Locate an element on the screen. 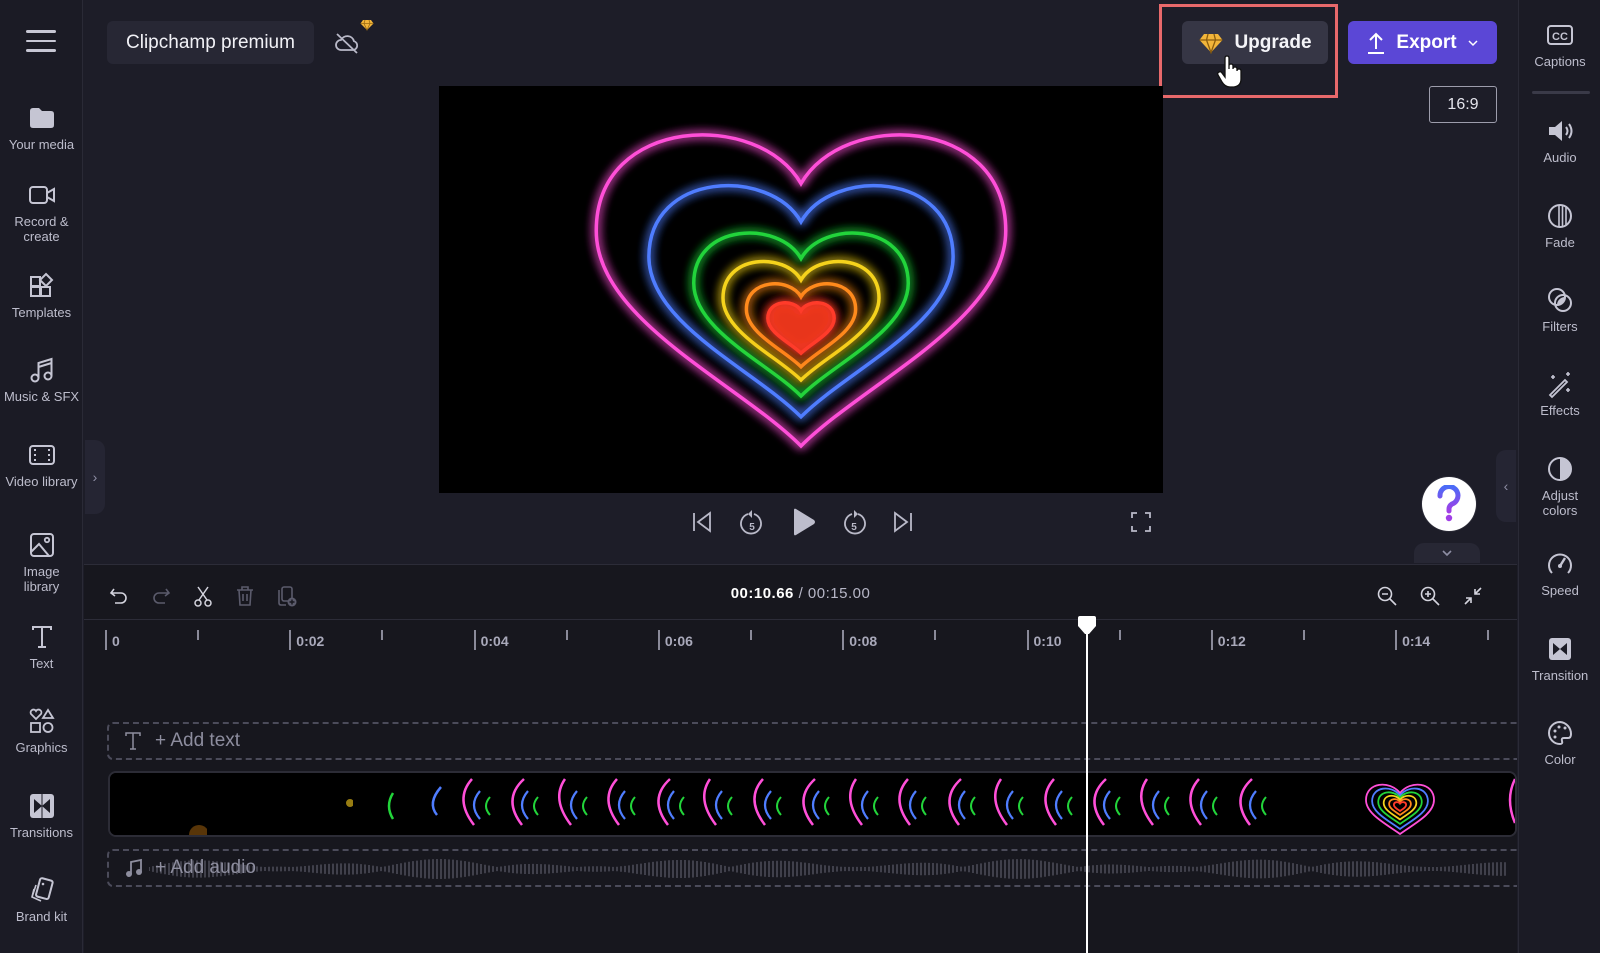  expand-left-panel-button: › is located at coordinates (95, 477).